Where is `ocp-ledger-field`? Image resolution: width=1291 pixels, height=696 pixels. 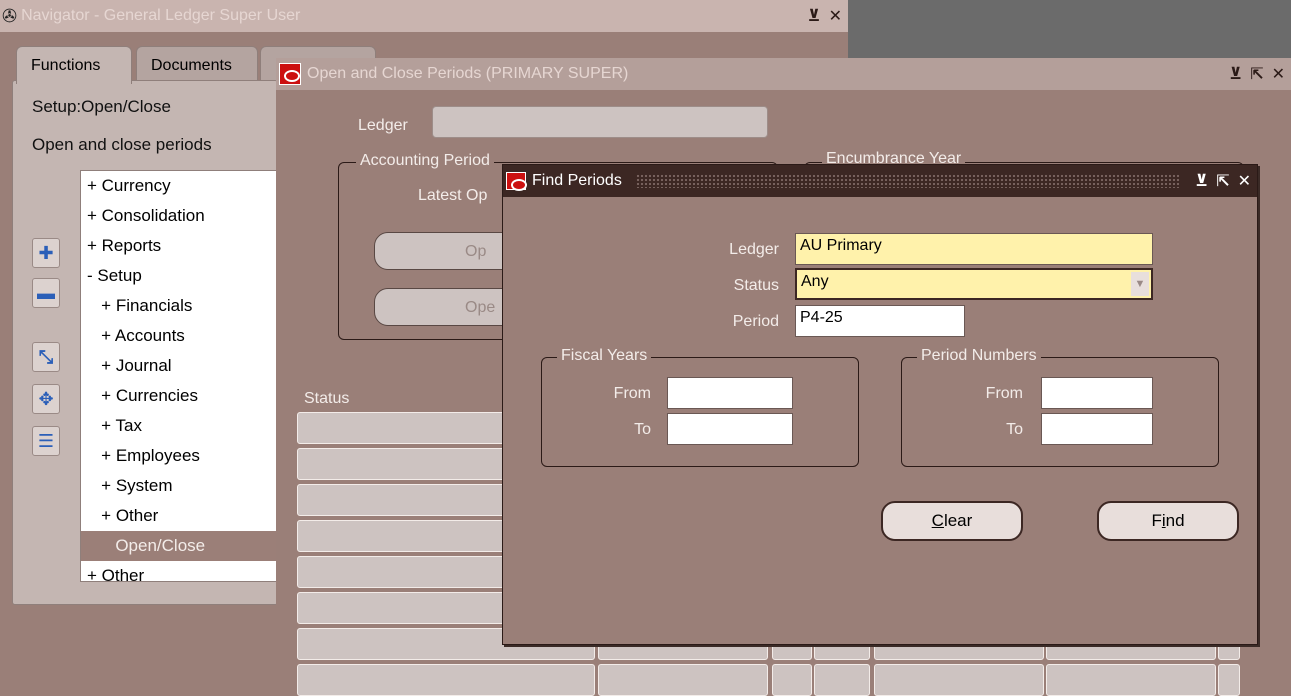 ocp-ledger-field is located at coordinates (600, 122).